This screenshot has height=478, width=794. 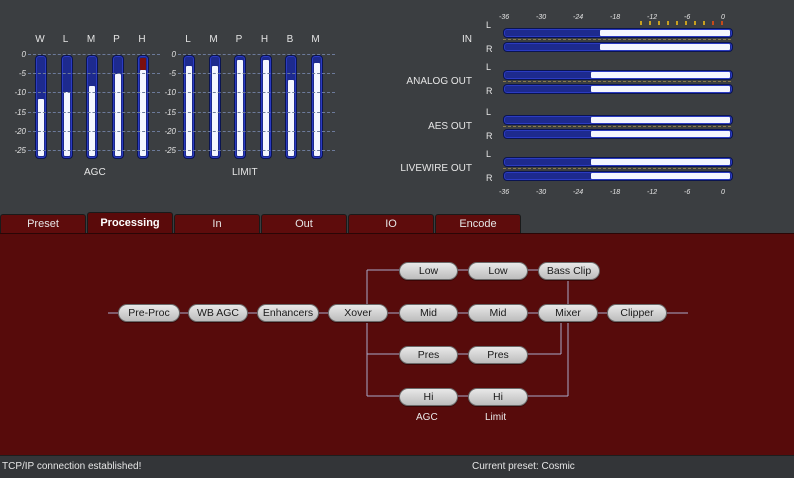 I want to click on mixer-node: Mixer, so click(x=568, y=313).